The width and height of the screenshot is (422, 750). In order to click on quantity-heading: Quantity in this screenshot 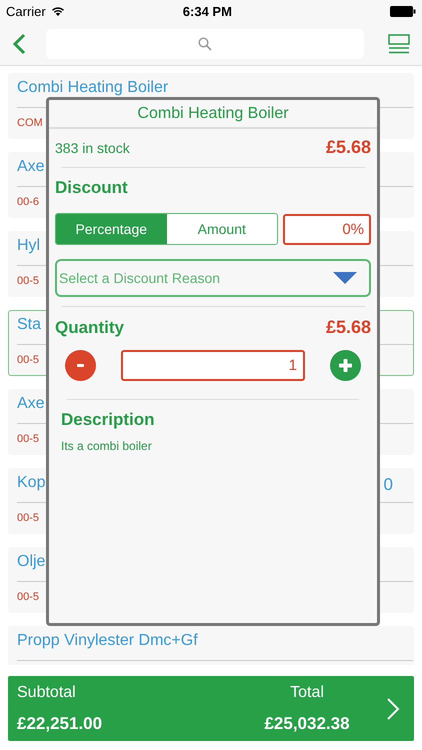, I will do `click(89, 328)`.